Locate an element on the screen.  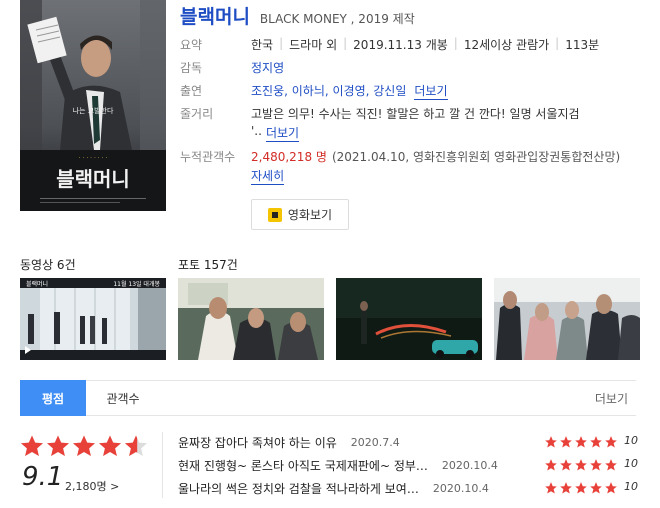
videos-section-link: 동영상 6건 is located at coordinates (48, 264).